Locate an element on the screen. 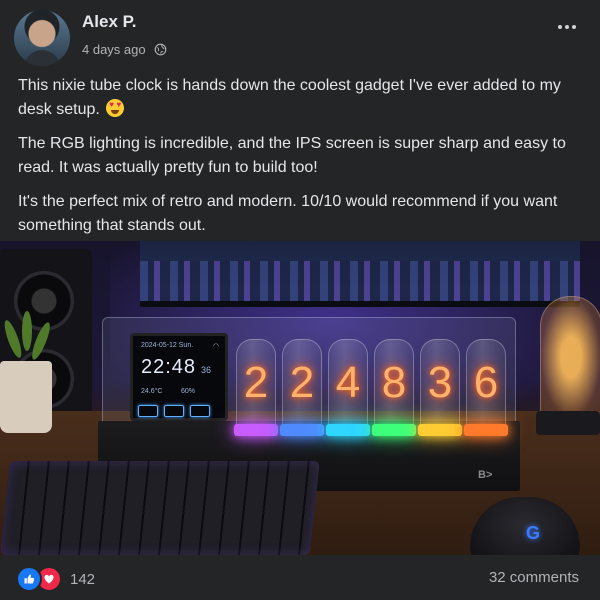 The height and width of the screenshot is (600, 600). clock-buttons is located at coordinates (178, 411).